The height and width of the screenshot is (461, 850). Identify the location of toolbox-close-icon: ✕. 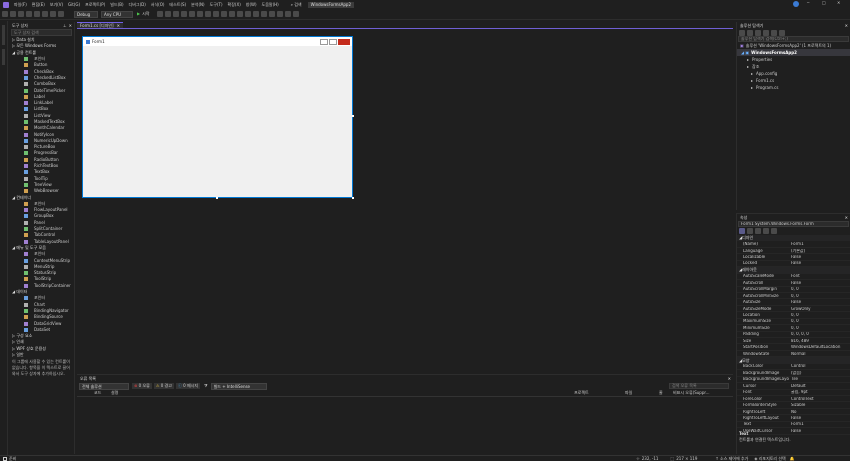
(70, 25).